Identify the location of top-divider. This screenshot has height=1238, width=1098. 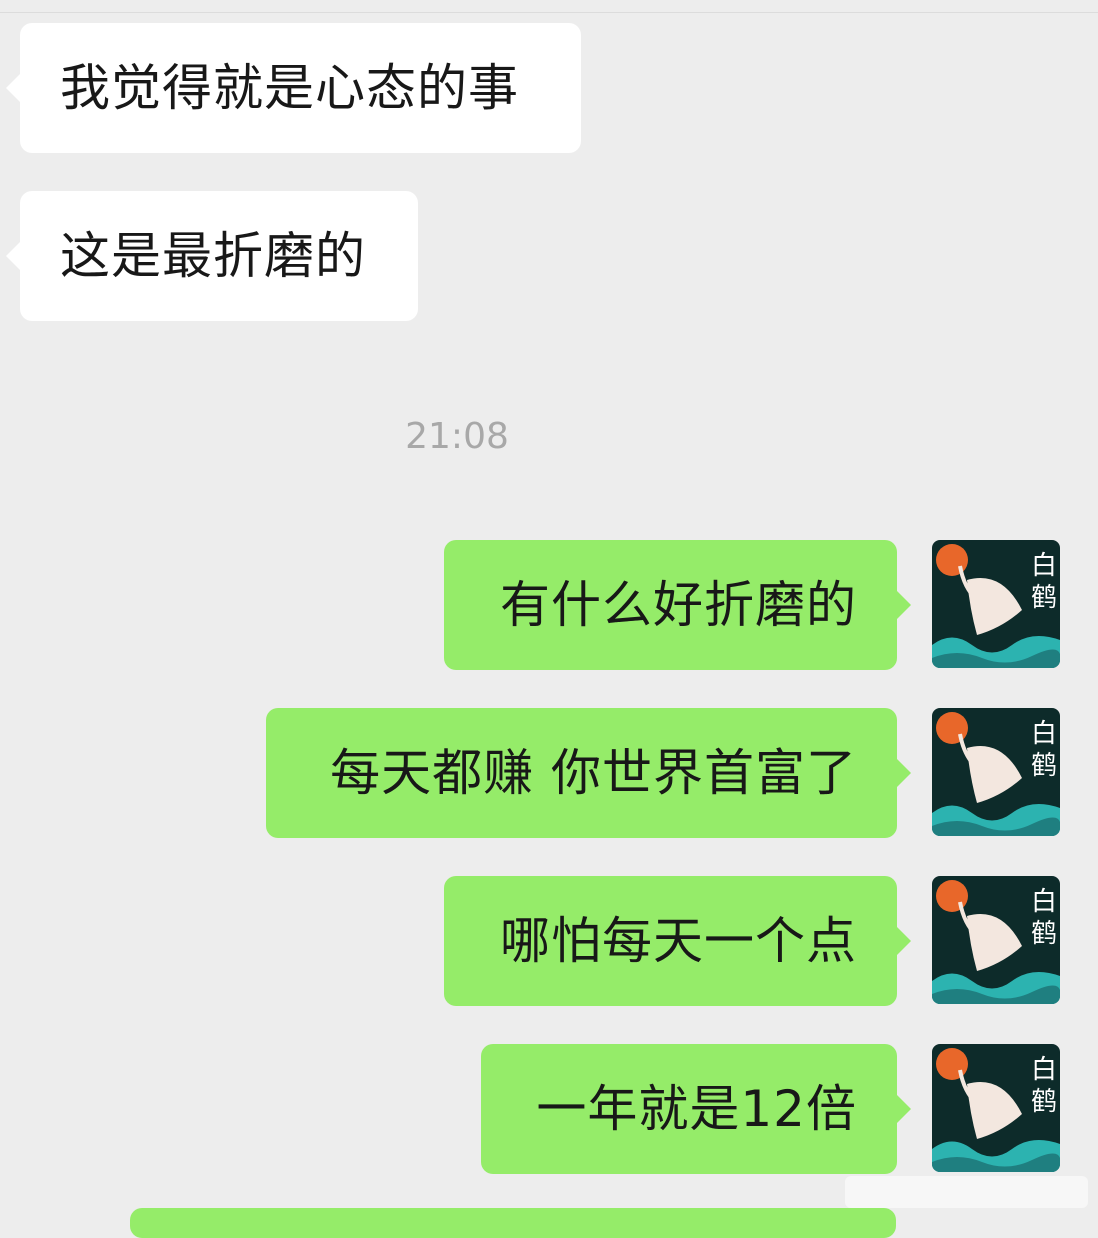
(549, 12).